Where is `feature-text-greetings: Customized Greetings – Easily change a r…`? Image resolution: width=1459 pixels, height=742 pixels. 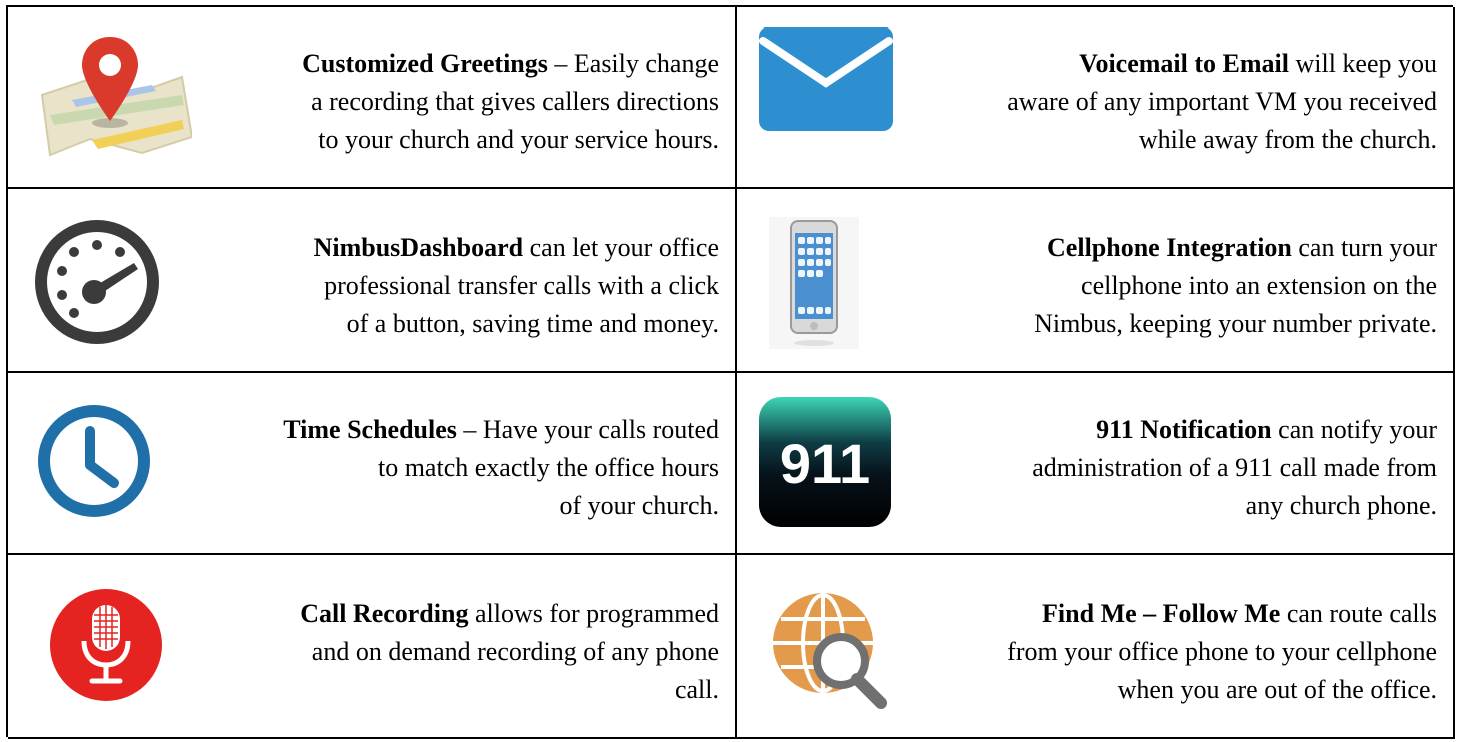 feature-text-greetings: Customized Greetings – Easily change a r… is located at coordinates (510, 101).